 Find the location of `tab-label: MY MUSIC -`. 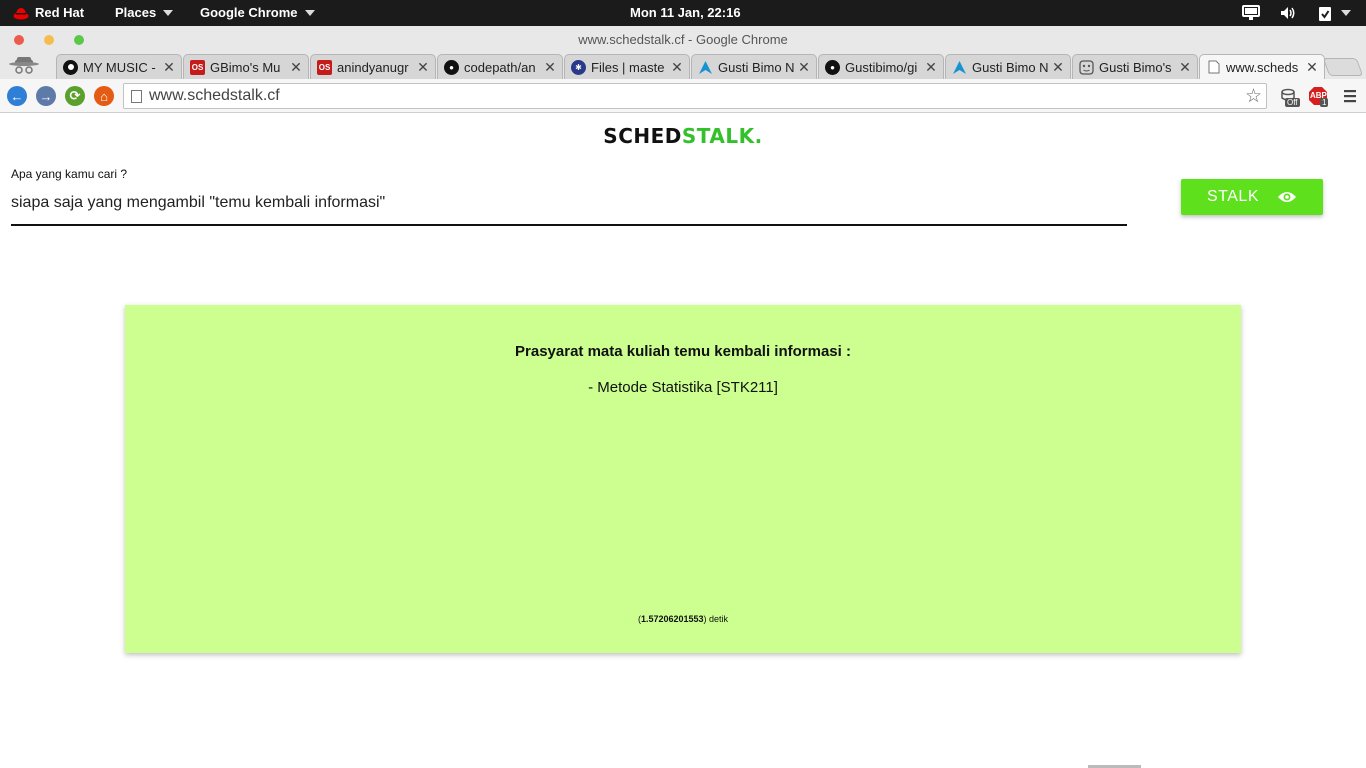

tab-label: MY MUSIC - is located at coordinates (119, 67).